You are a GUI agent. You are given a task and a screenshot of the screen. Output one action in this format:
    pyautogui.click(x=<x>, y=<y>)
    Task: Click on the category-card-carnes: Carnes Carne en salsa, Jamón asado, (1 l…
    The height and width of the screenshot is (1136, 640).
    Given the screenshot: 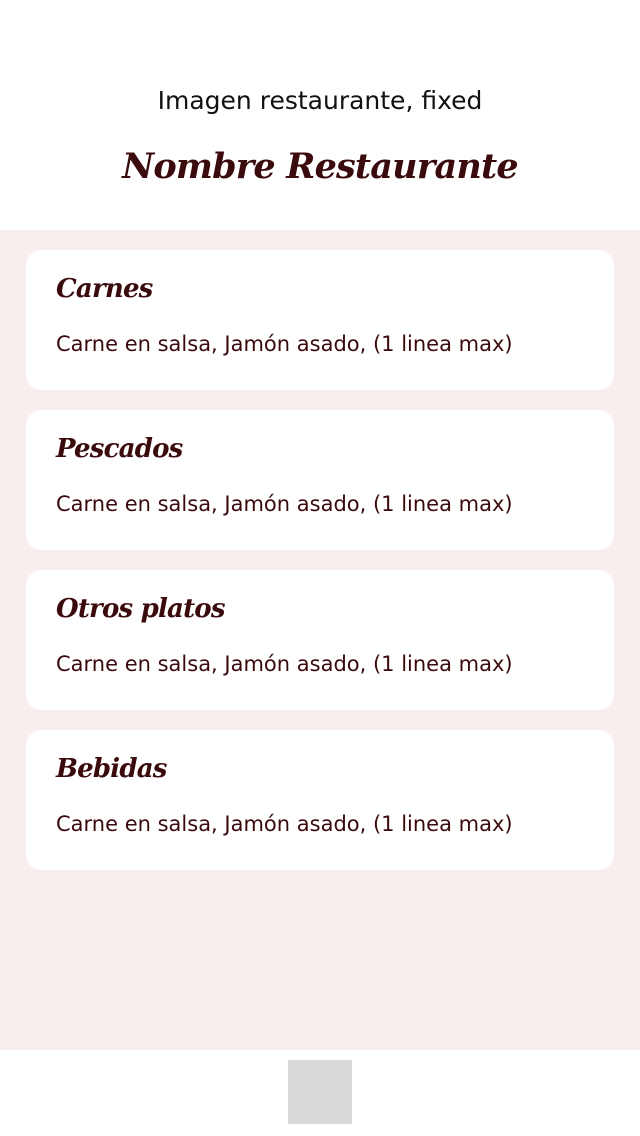 What is the action you would take?
    pyautogui.click(x=320, y=320)
    